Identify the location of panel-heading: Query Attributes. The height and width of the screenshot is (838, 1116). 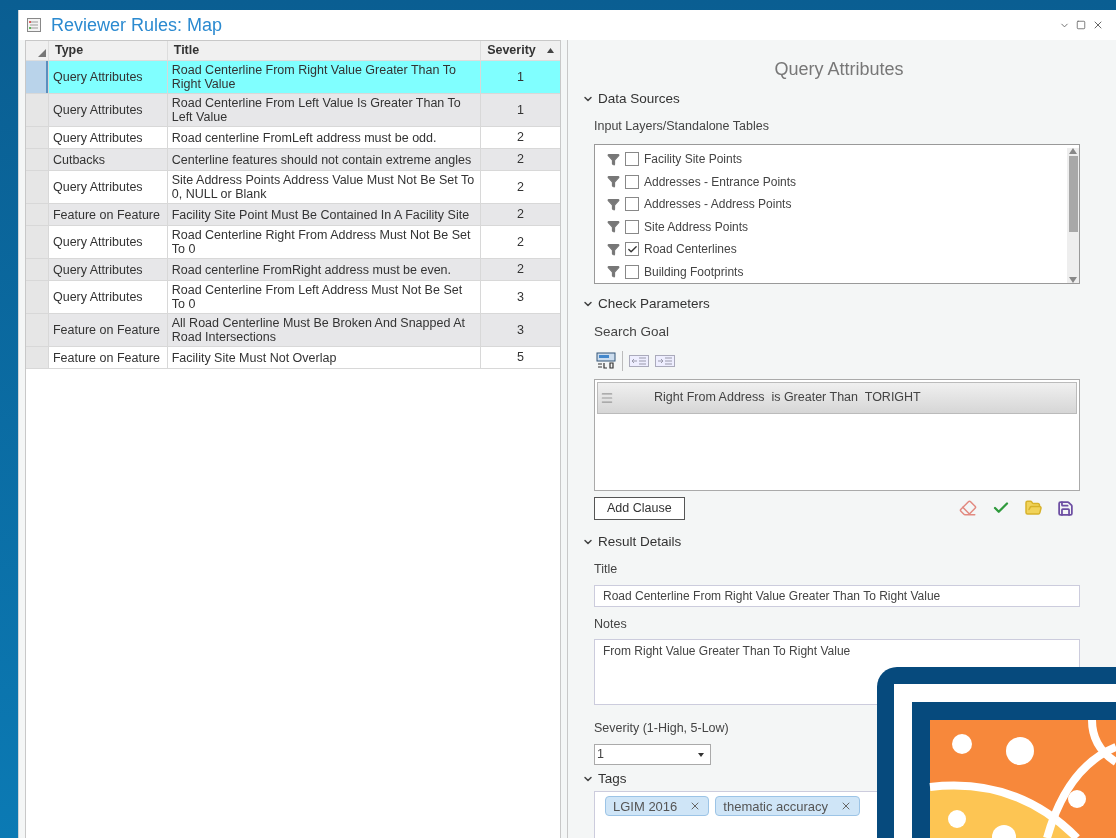
(839, 69).